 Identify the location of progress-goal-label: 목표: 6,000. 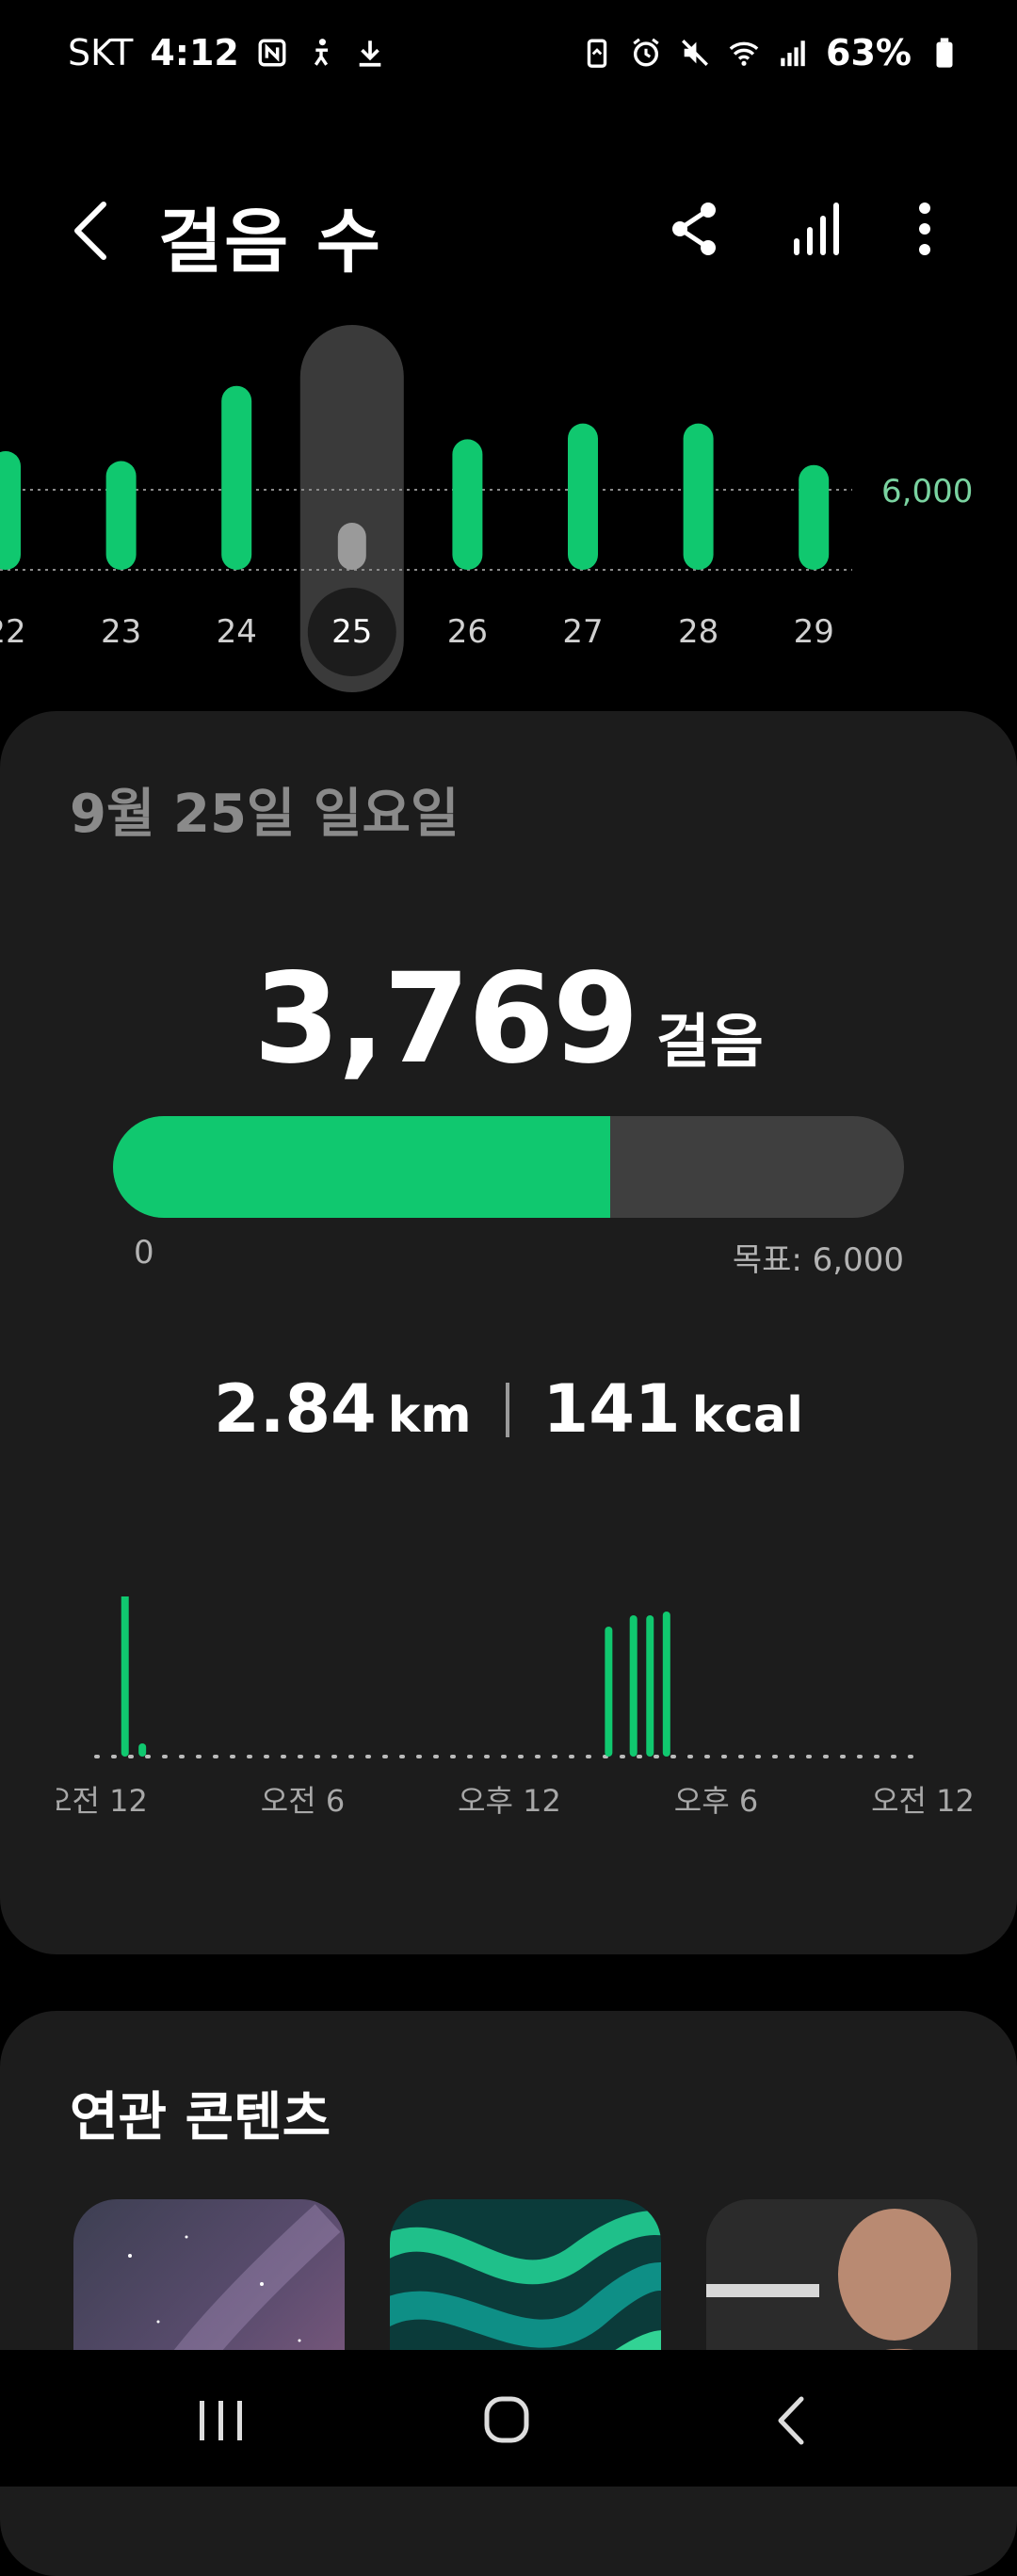
(818, 1260).